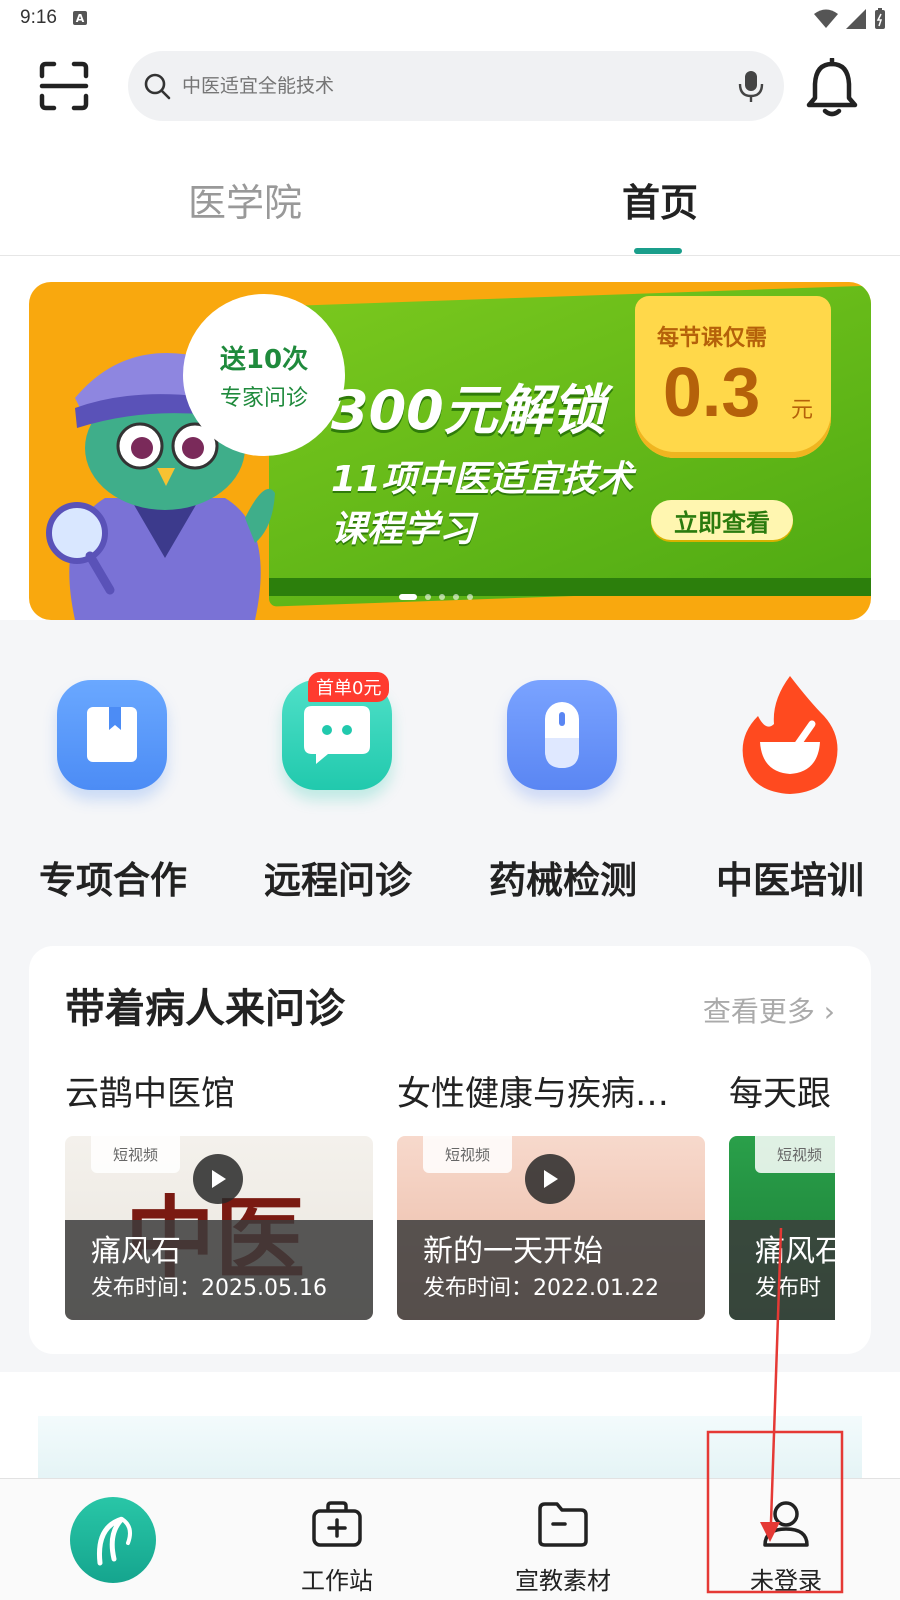  I want to click on feature-remote-consult: 首单0元 远程问诊, so click(338, 787).